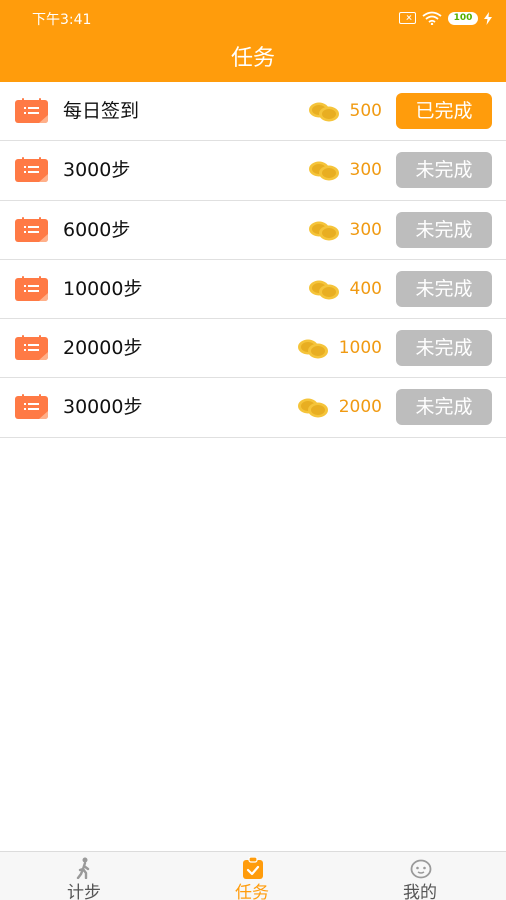 This screenshot has width=506, height=900. Describe the element at coordinates (253, 171) in the screenshot. I see `task-row: 3000步 300 未完成` at that location.